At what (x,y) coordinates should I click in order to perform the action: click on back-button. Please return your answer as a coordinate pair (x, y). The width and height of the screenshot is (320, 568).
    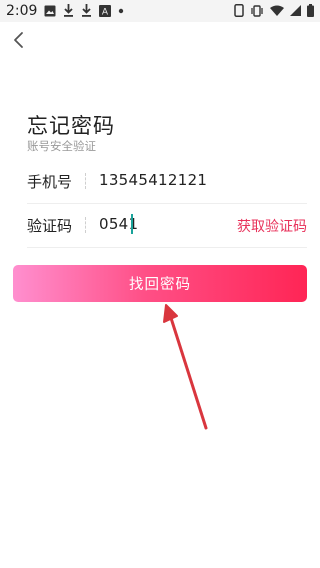
    Looking at the image, I should click on (20, 40).